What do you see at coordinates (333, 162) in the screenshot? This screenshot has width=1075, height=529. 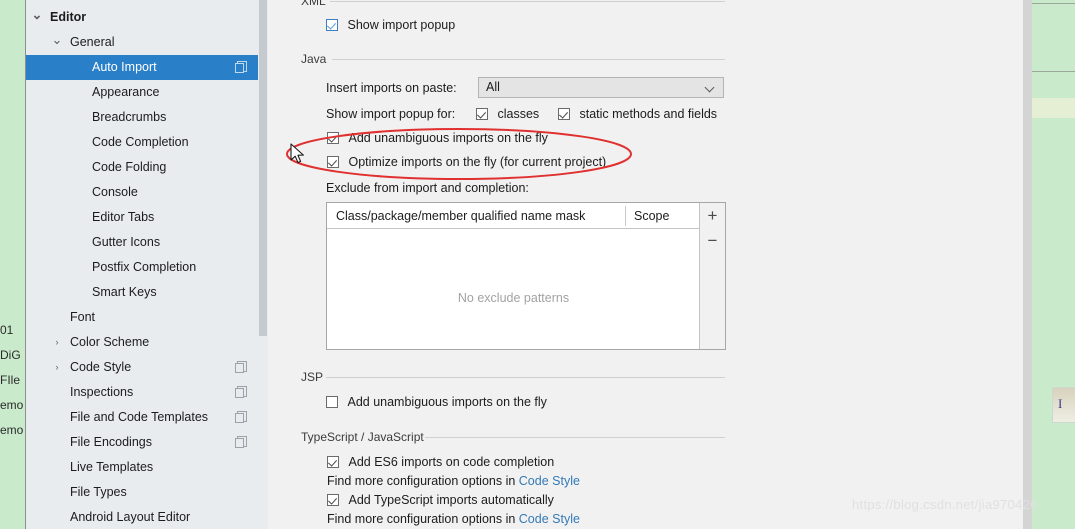 I see `checkbox-optimize-imports-on-the-fly` at bounding box center [333, 162].